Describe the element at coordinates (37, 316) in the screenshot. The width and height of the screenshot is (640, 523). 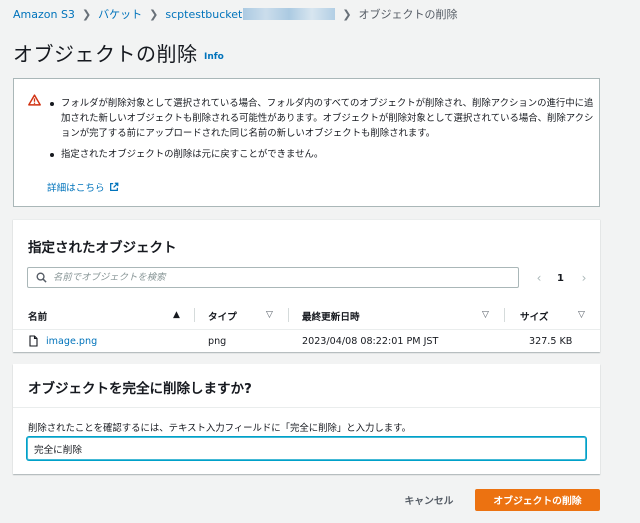
I see `column-header-name: 名前` at that location.